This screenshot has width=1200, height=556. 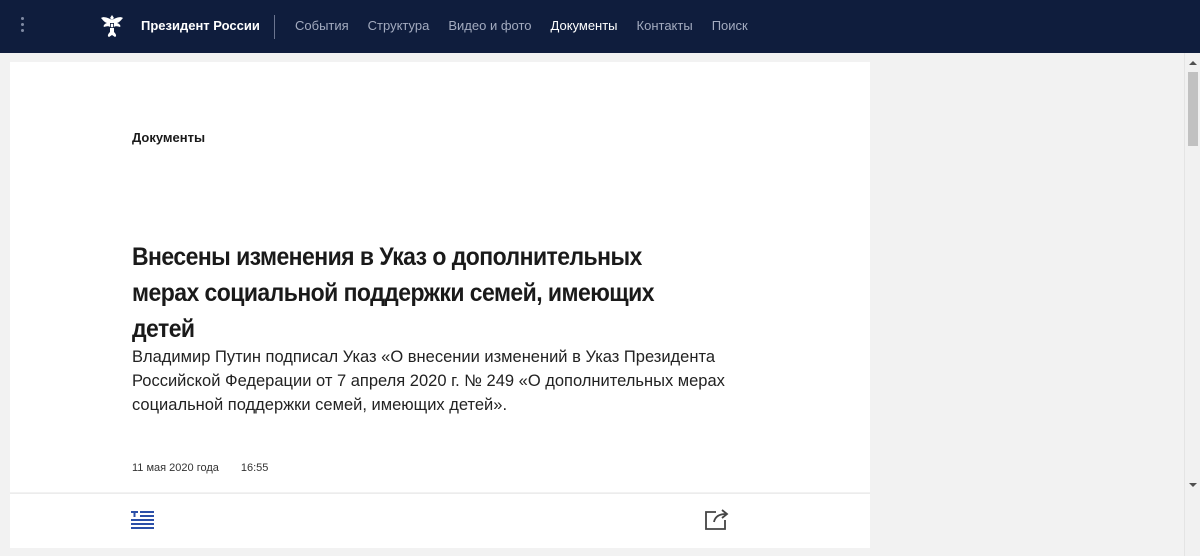 What do you see at coordinates (22, 26) in the screenshot?
I see `menu-dots-icon` at bounding box center [22, 26].